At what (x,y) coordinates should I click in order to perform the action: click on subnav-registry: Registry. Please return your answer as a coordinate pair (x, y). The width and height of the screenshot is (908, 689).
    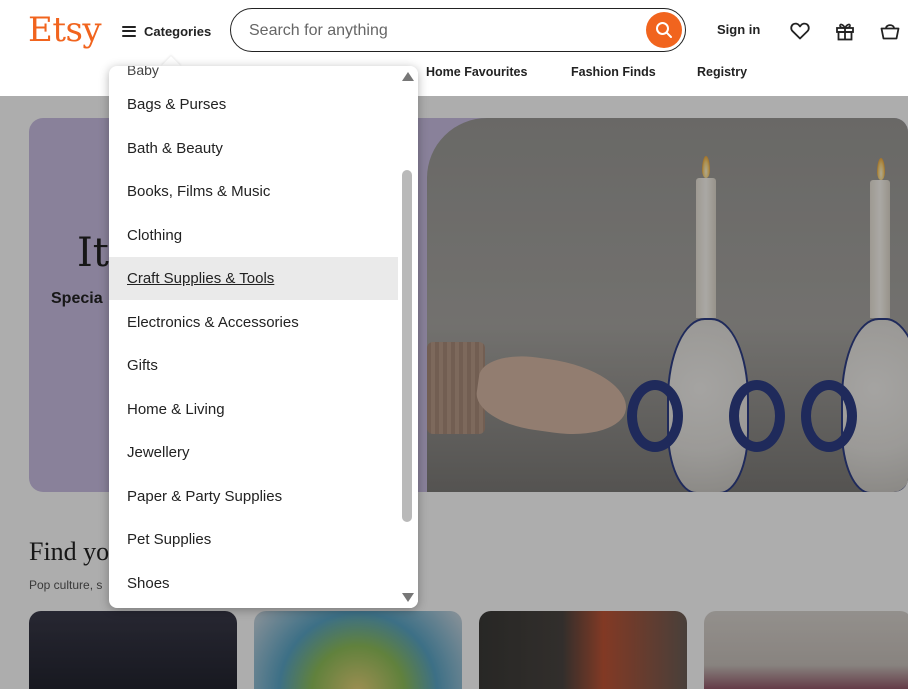
    Looking at the image, I should click on (722, 72).